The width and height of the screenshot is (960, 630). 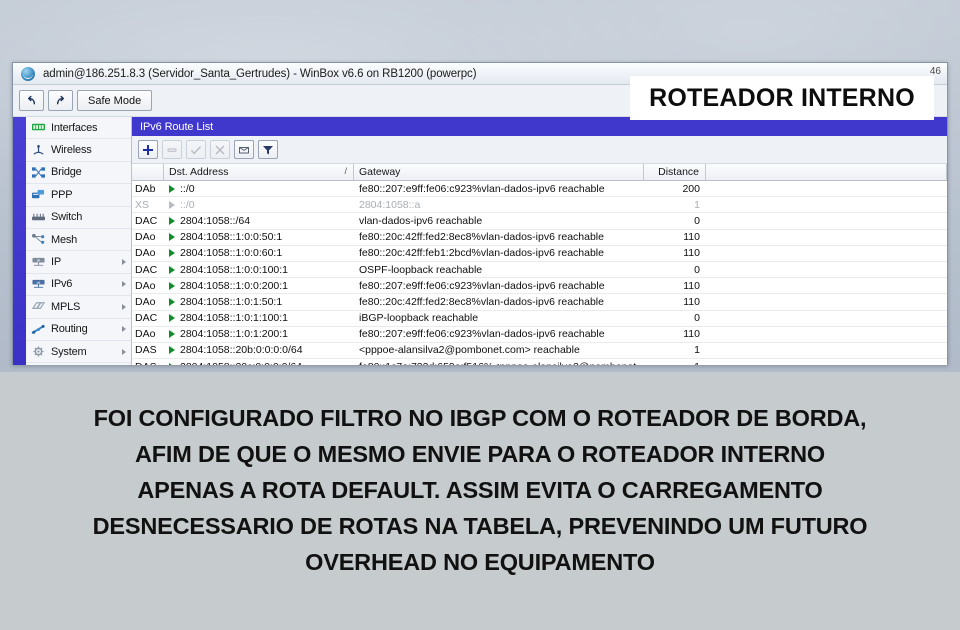 I want to click on cell-dst-address: 2804:1058::1:0:0:200:1, so click(x=259, y=286).